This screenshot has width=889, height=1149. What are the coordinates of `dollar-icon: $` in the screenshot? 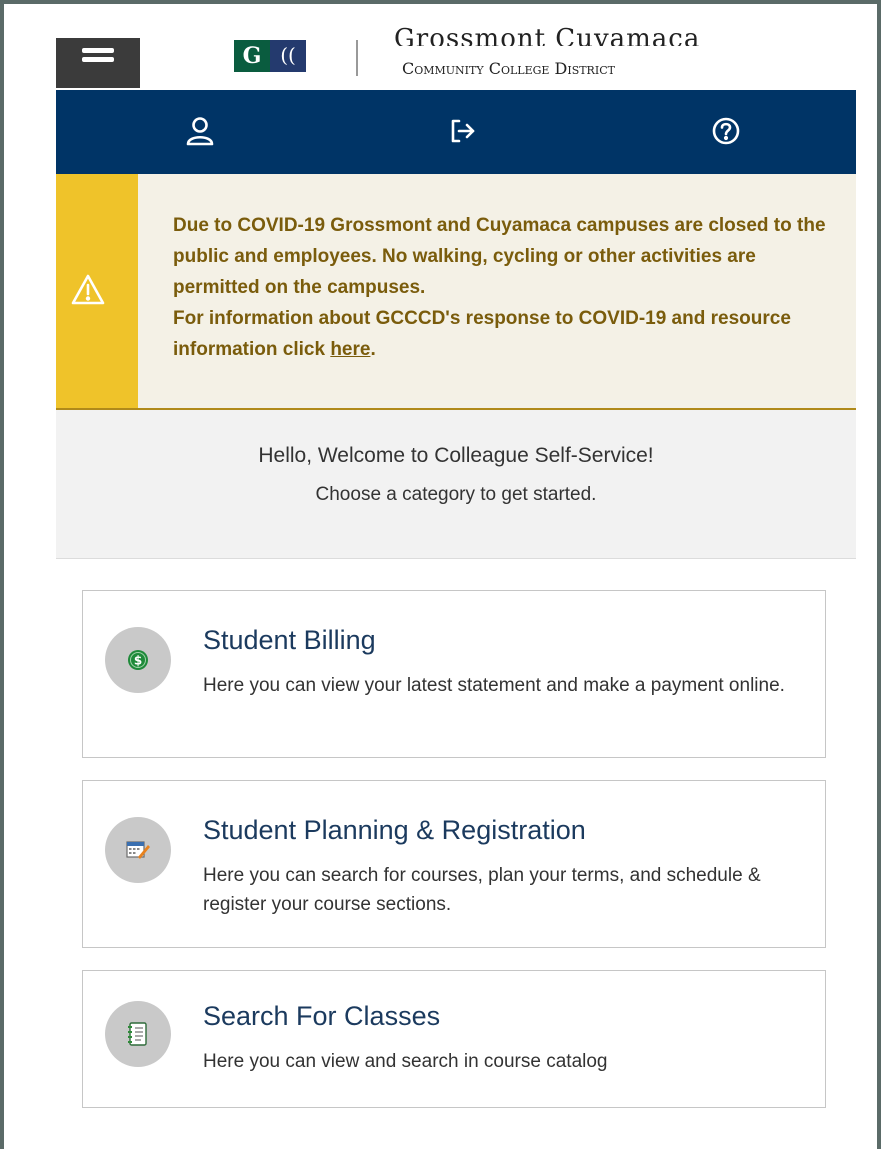 It's located at (138, 660).